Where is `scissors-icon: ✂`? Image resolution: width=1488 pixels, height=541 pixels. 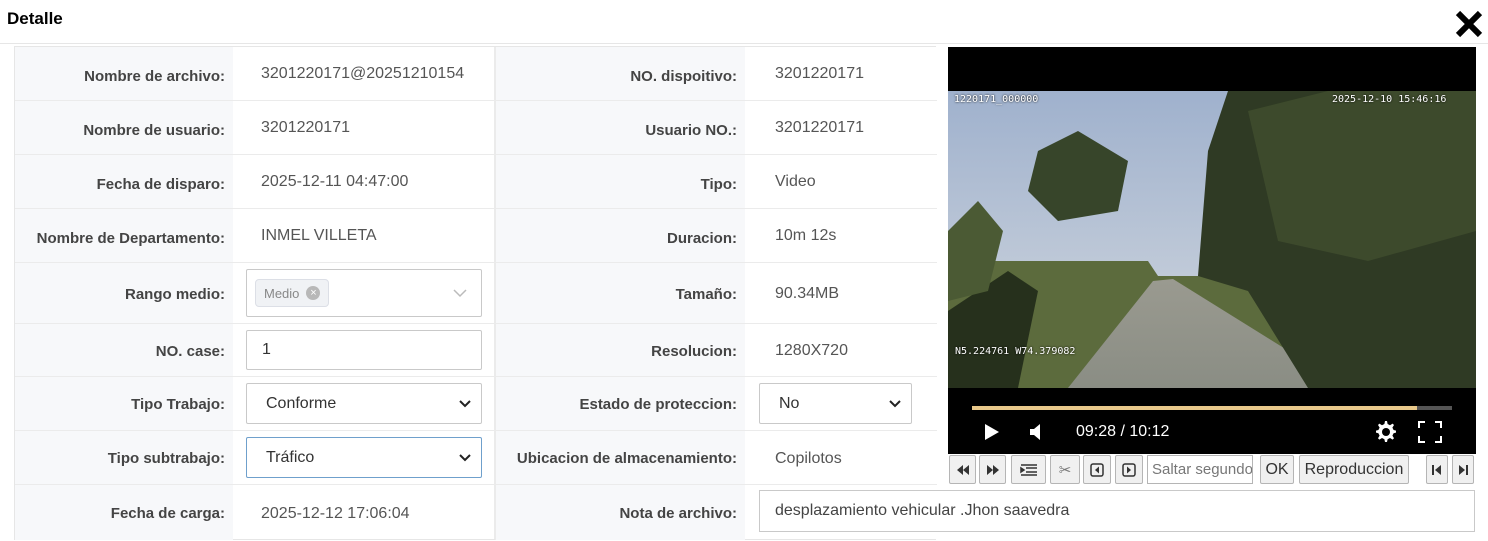
scissors-icon: ✂ is located at coordinates (1065, 469).